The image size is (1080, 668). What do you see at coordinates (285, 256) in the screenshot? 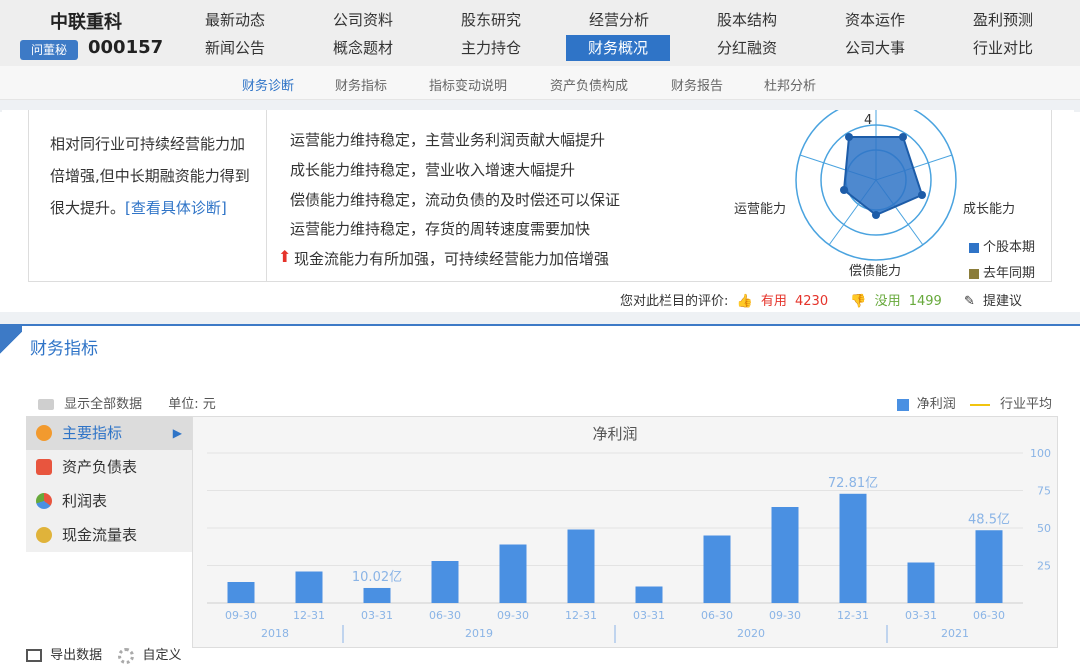
I see `up-arrow-icon: ⬆` at bounding box center [285, 256].